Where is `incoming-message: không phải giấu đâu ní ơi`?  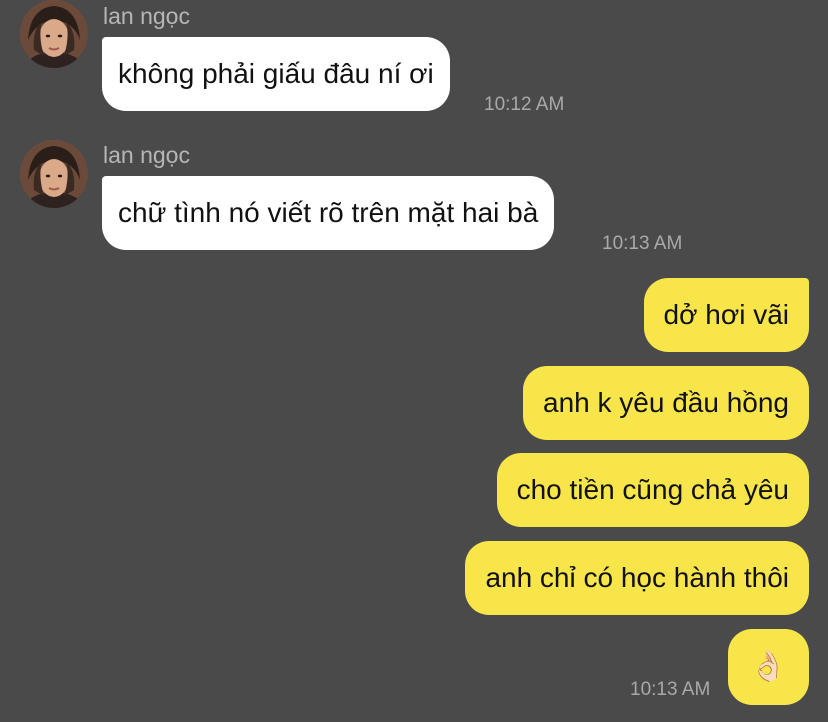 incoming-message: không phải giấu đâu ní ơi is located at coordinates (276, 74).